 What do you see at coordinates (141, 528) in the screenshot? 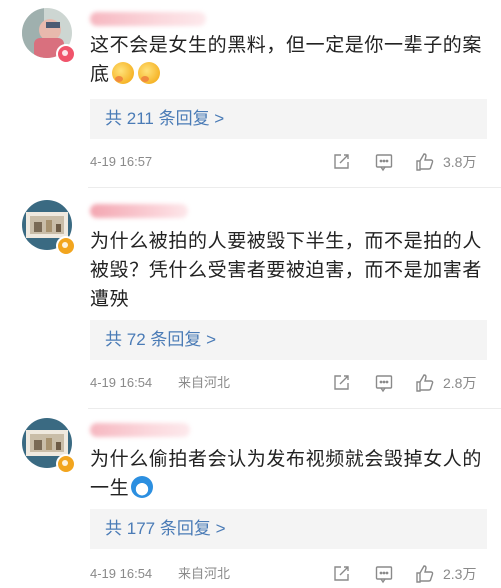
I see `replies-count: 177` at bounding box center [141, 528].